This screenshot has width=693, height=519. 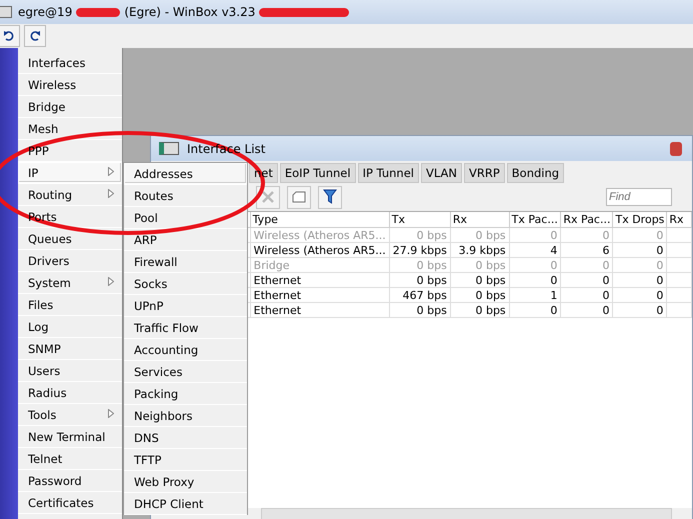 What do you see at coordinates (185, 306) in the screenshot?
I see `submenu-item: UPnP` at bounding box center [185, 306].